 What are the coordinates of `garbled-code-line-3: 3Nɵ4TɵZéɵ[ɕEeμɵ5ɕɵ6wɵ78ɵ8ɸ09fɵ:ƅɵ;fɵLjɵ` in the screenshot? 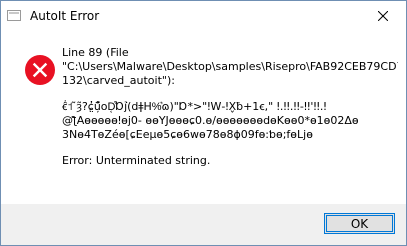 It's located at (187, 134).